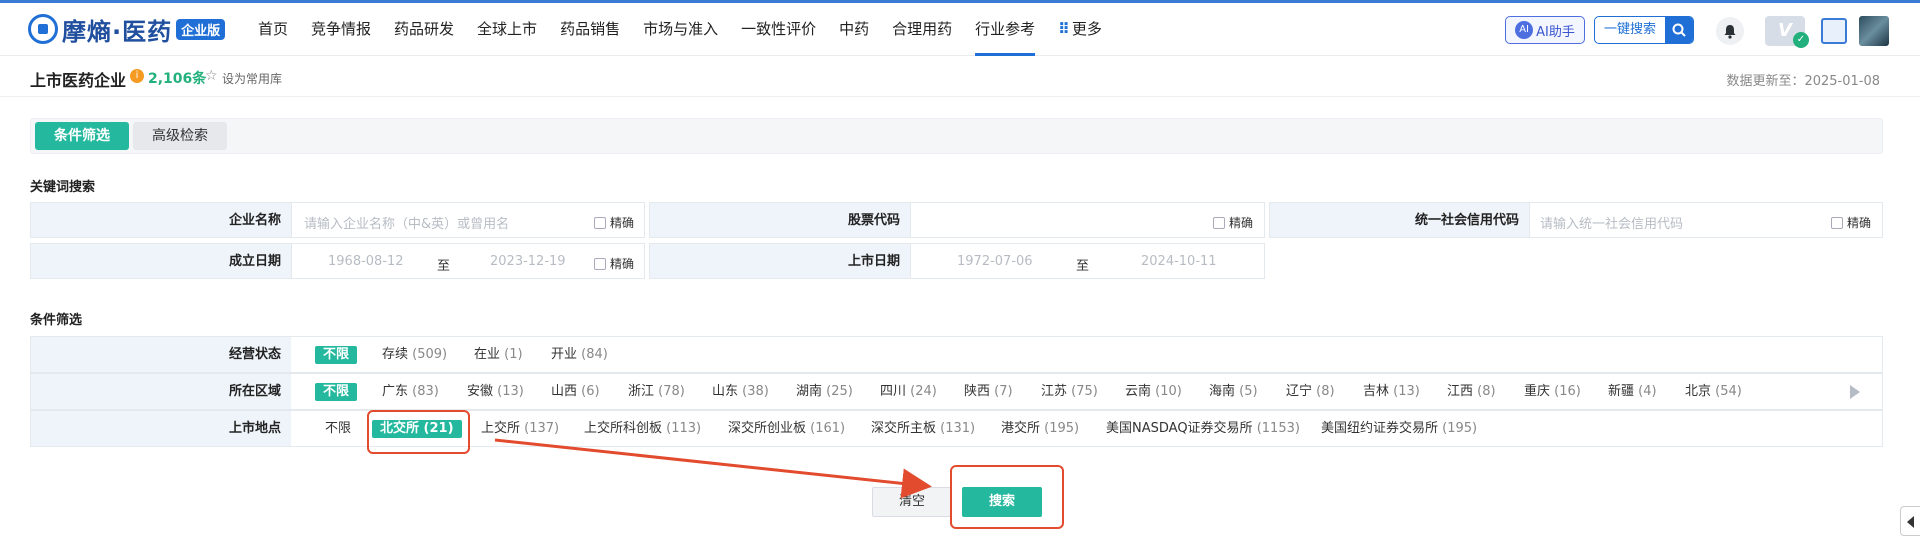 The width and height of the screenshot is (1920, 543). Describe the element at coordinates (201, 29) in the screenshot. I see `edition-badge: 企业版` at that location.